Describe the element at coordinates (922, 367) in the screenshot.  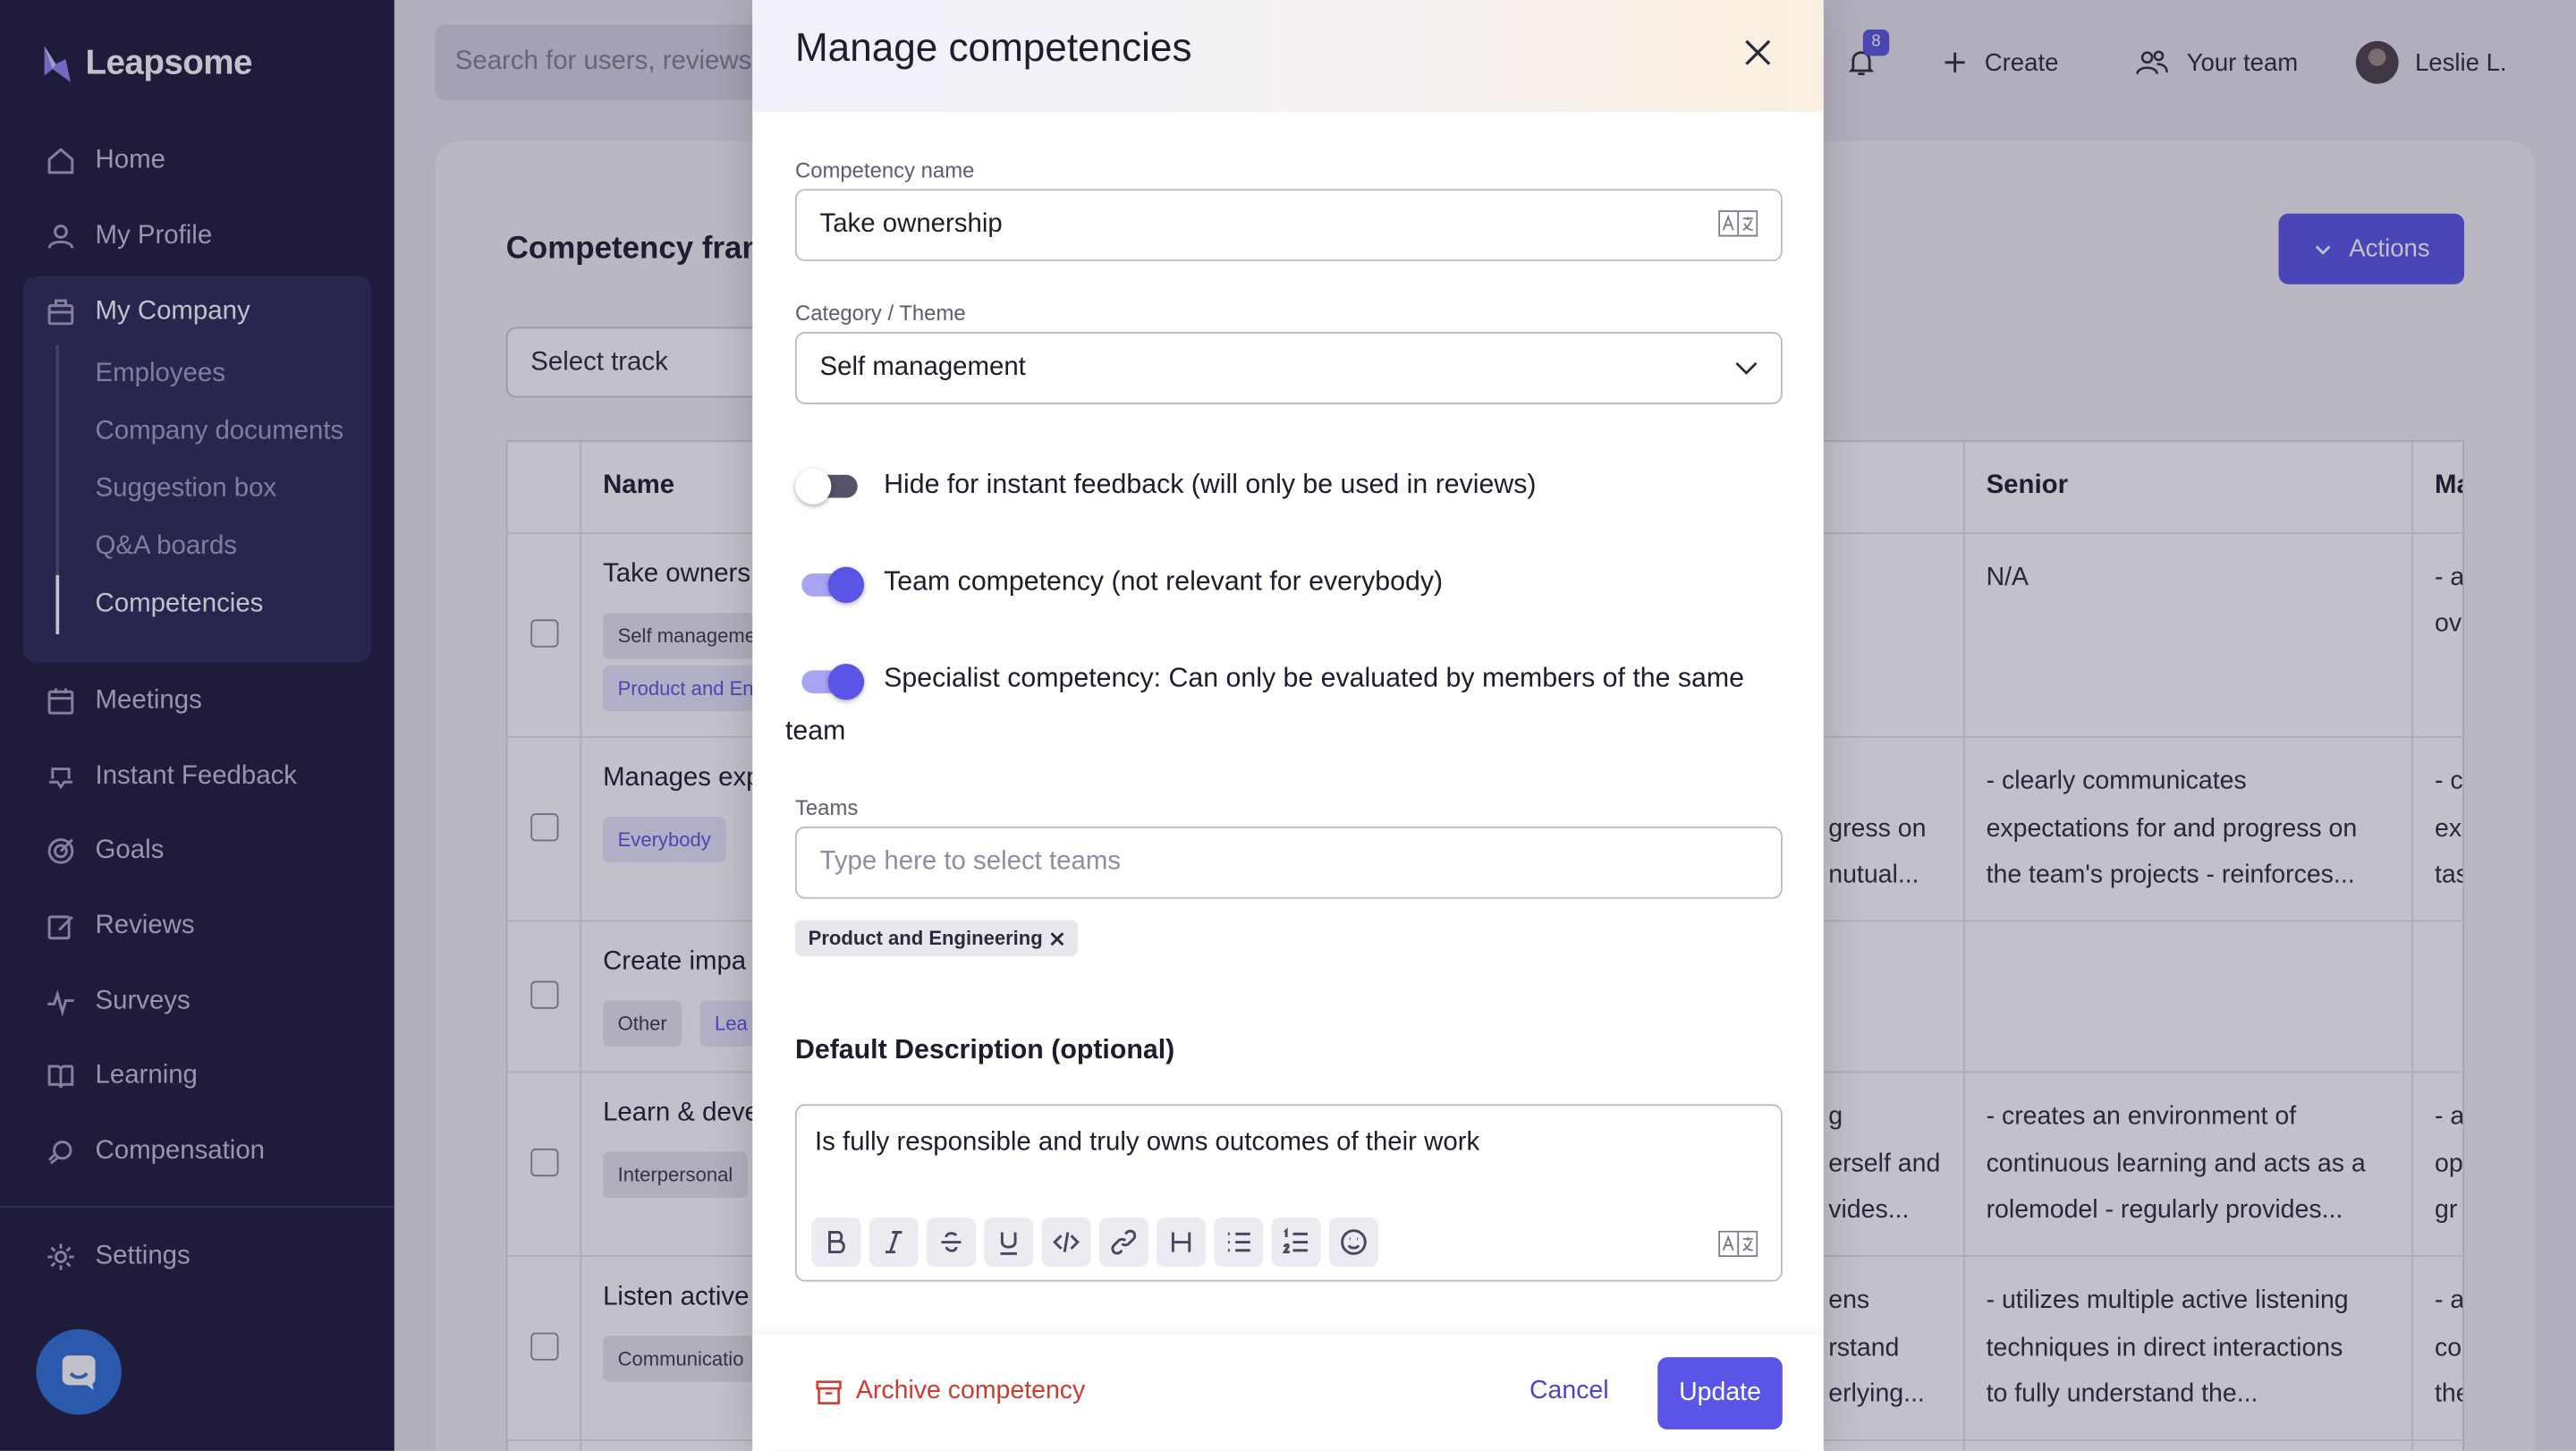
I see `category-value: Self management` at that location.